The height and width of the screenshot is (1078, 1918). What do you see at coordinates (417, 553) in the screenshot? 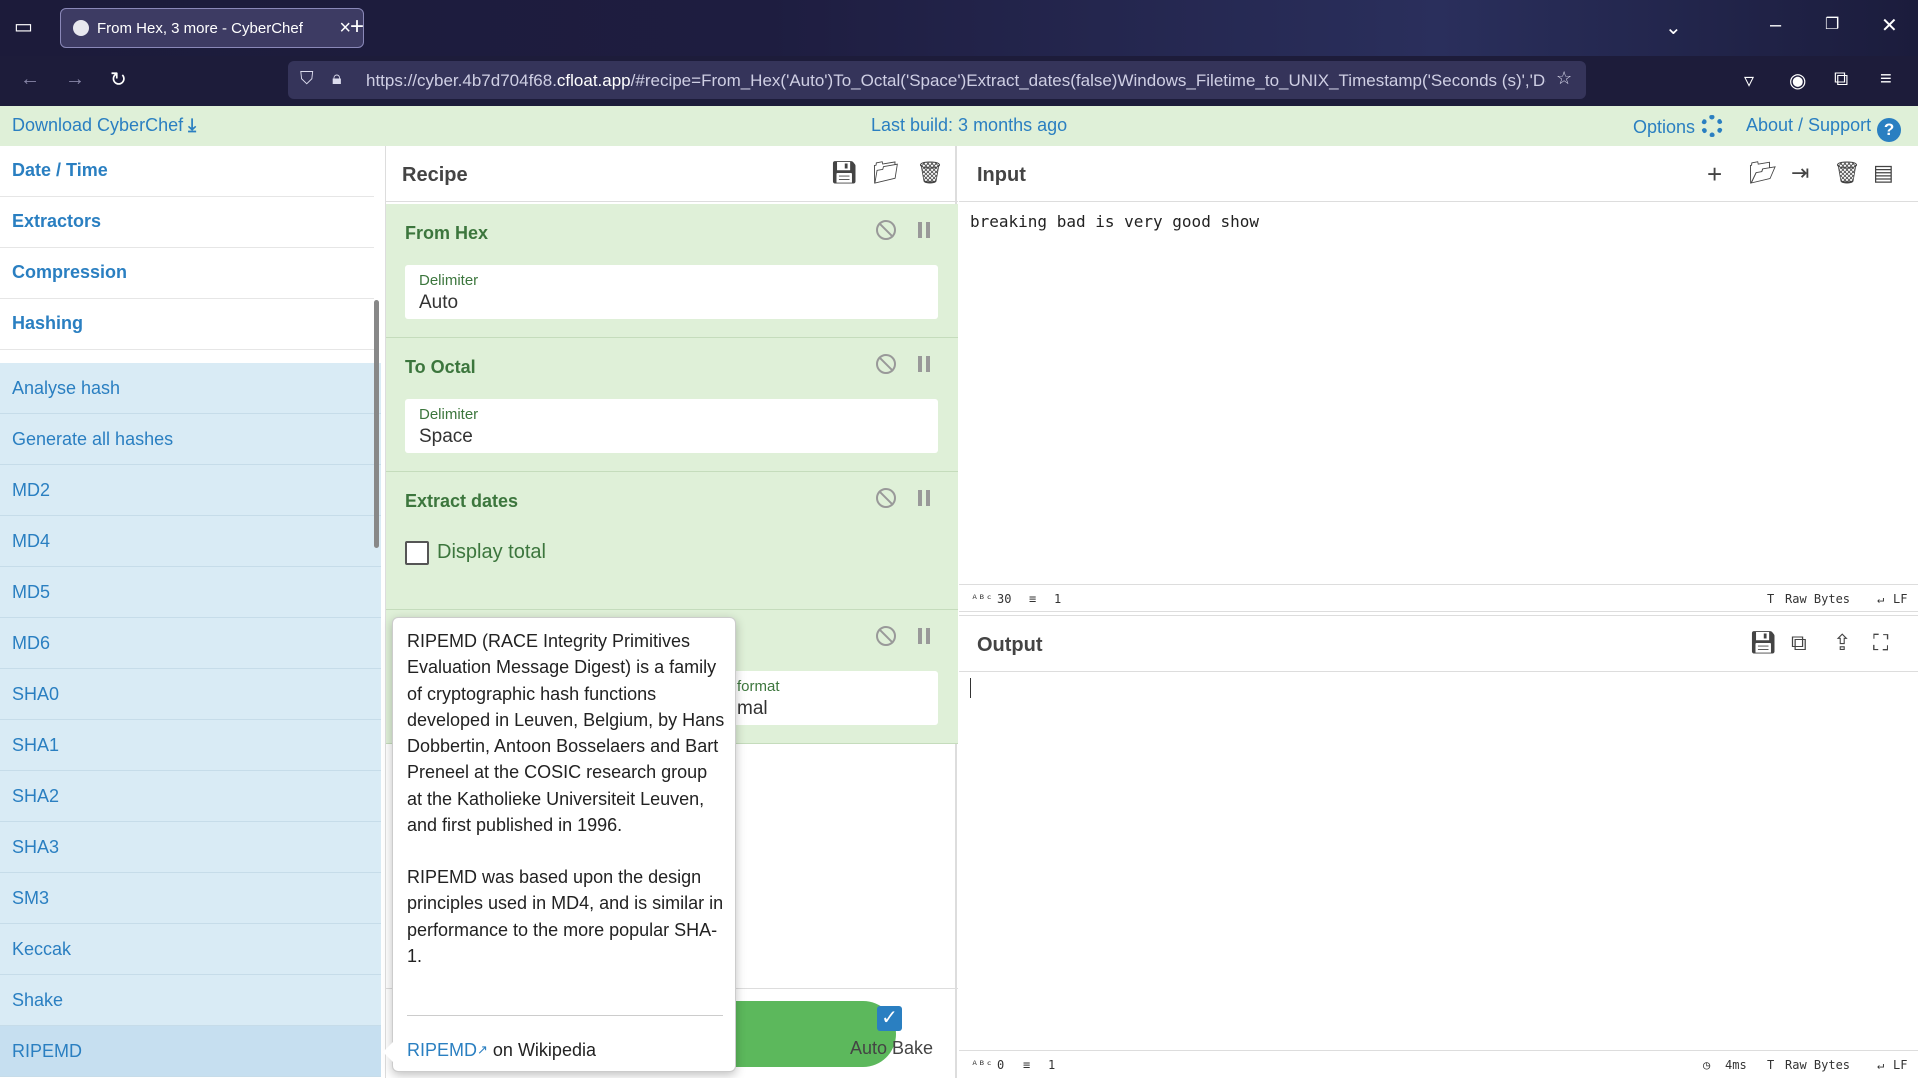
I see `display-total-checkbox` at bounding box center [417, 553].